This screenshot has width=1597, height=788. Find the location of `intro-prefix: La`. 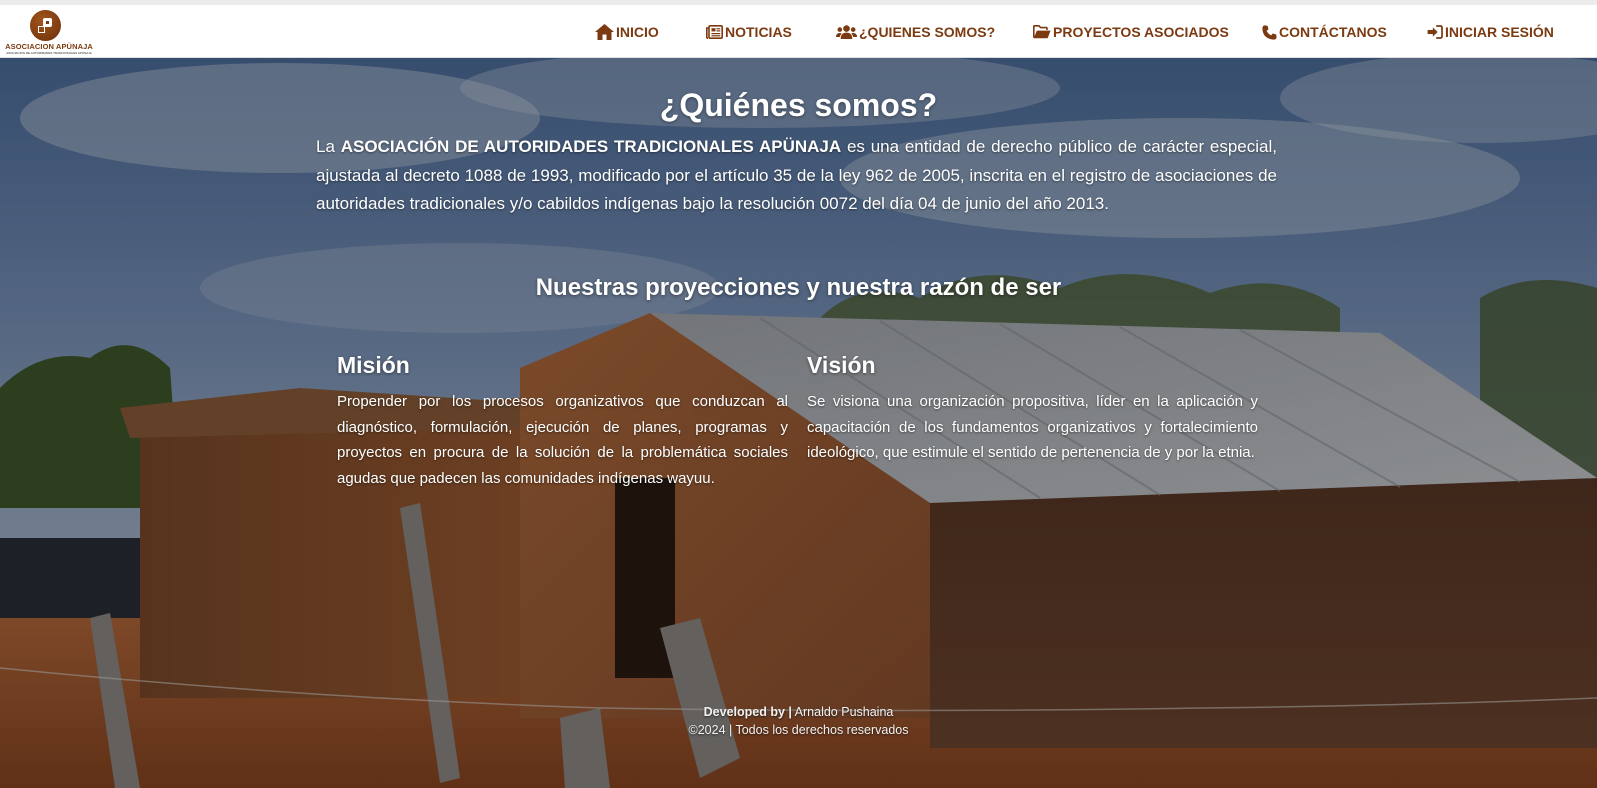

intro-prefix: La is located at coordinates (328, 146).